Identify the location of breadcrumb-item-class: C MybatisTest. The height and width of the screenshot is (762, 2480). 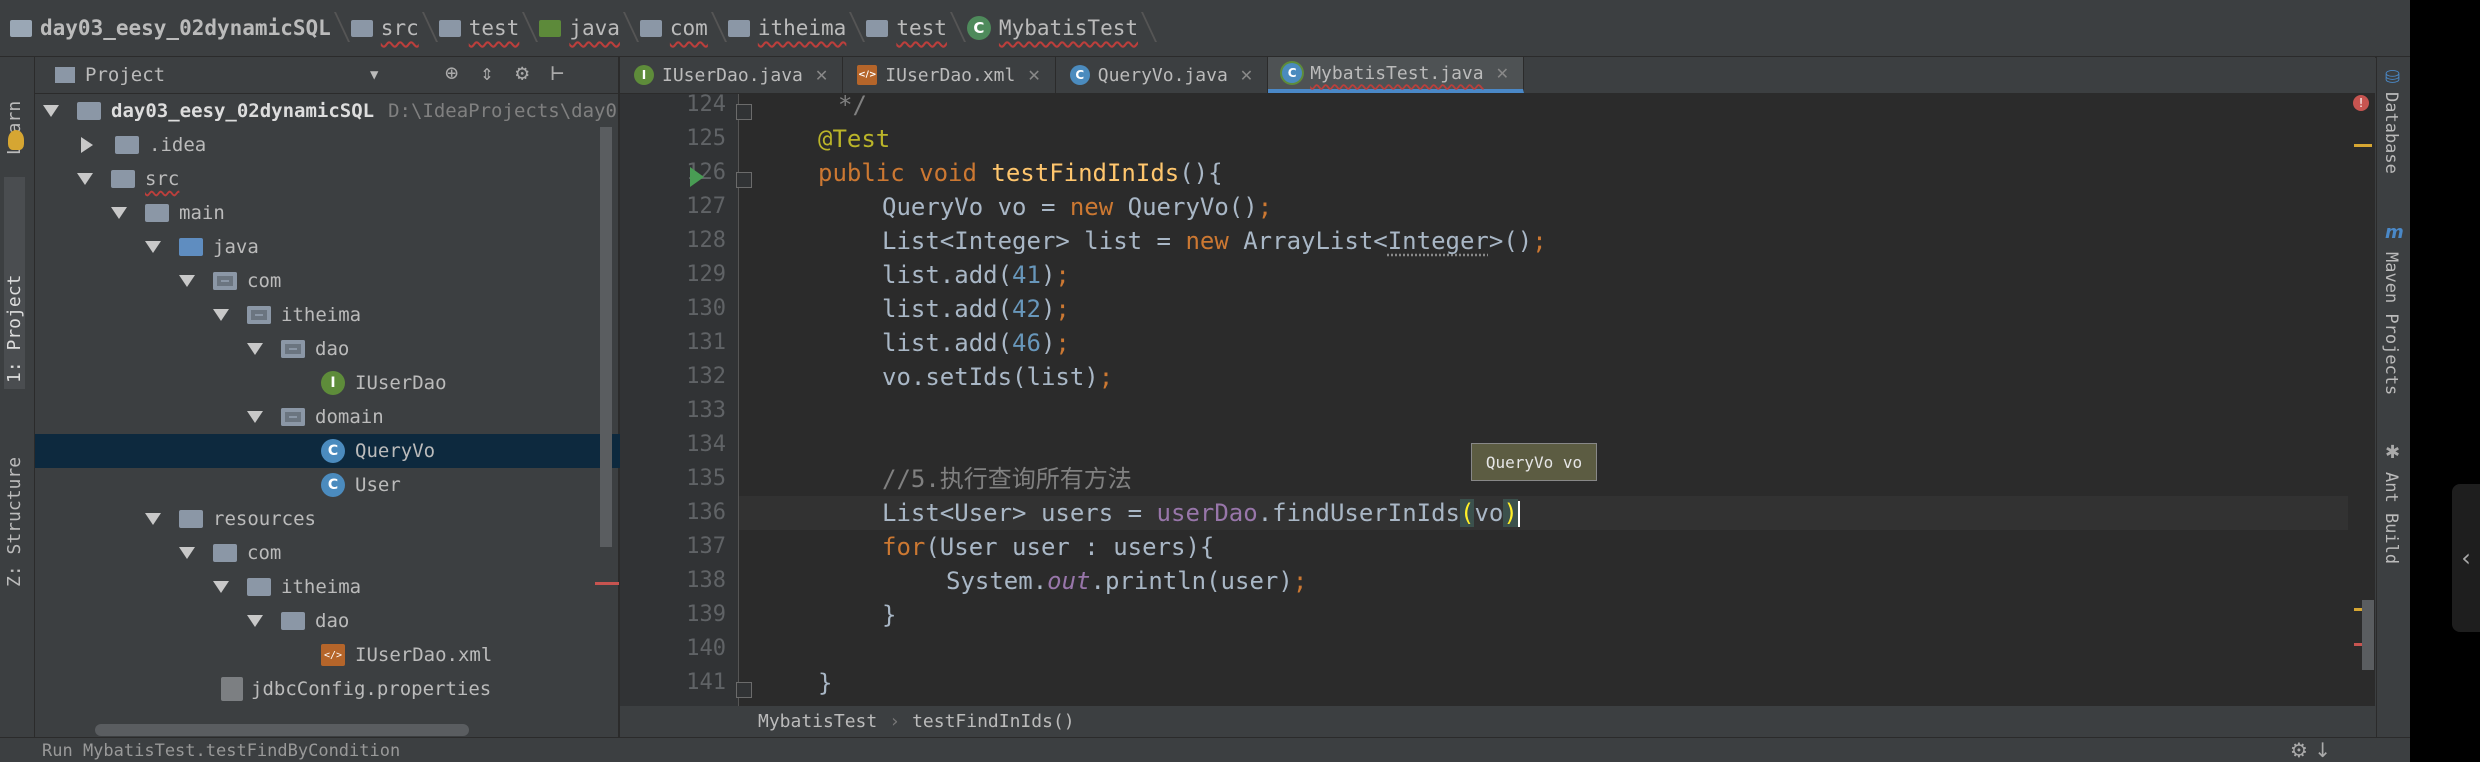
(1052, 28).